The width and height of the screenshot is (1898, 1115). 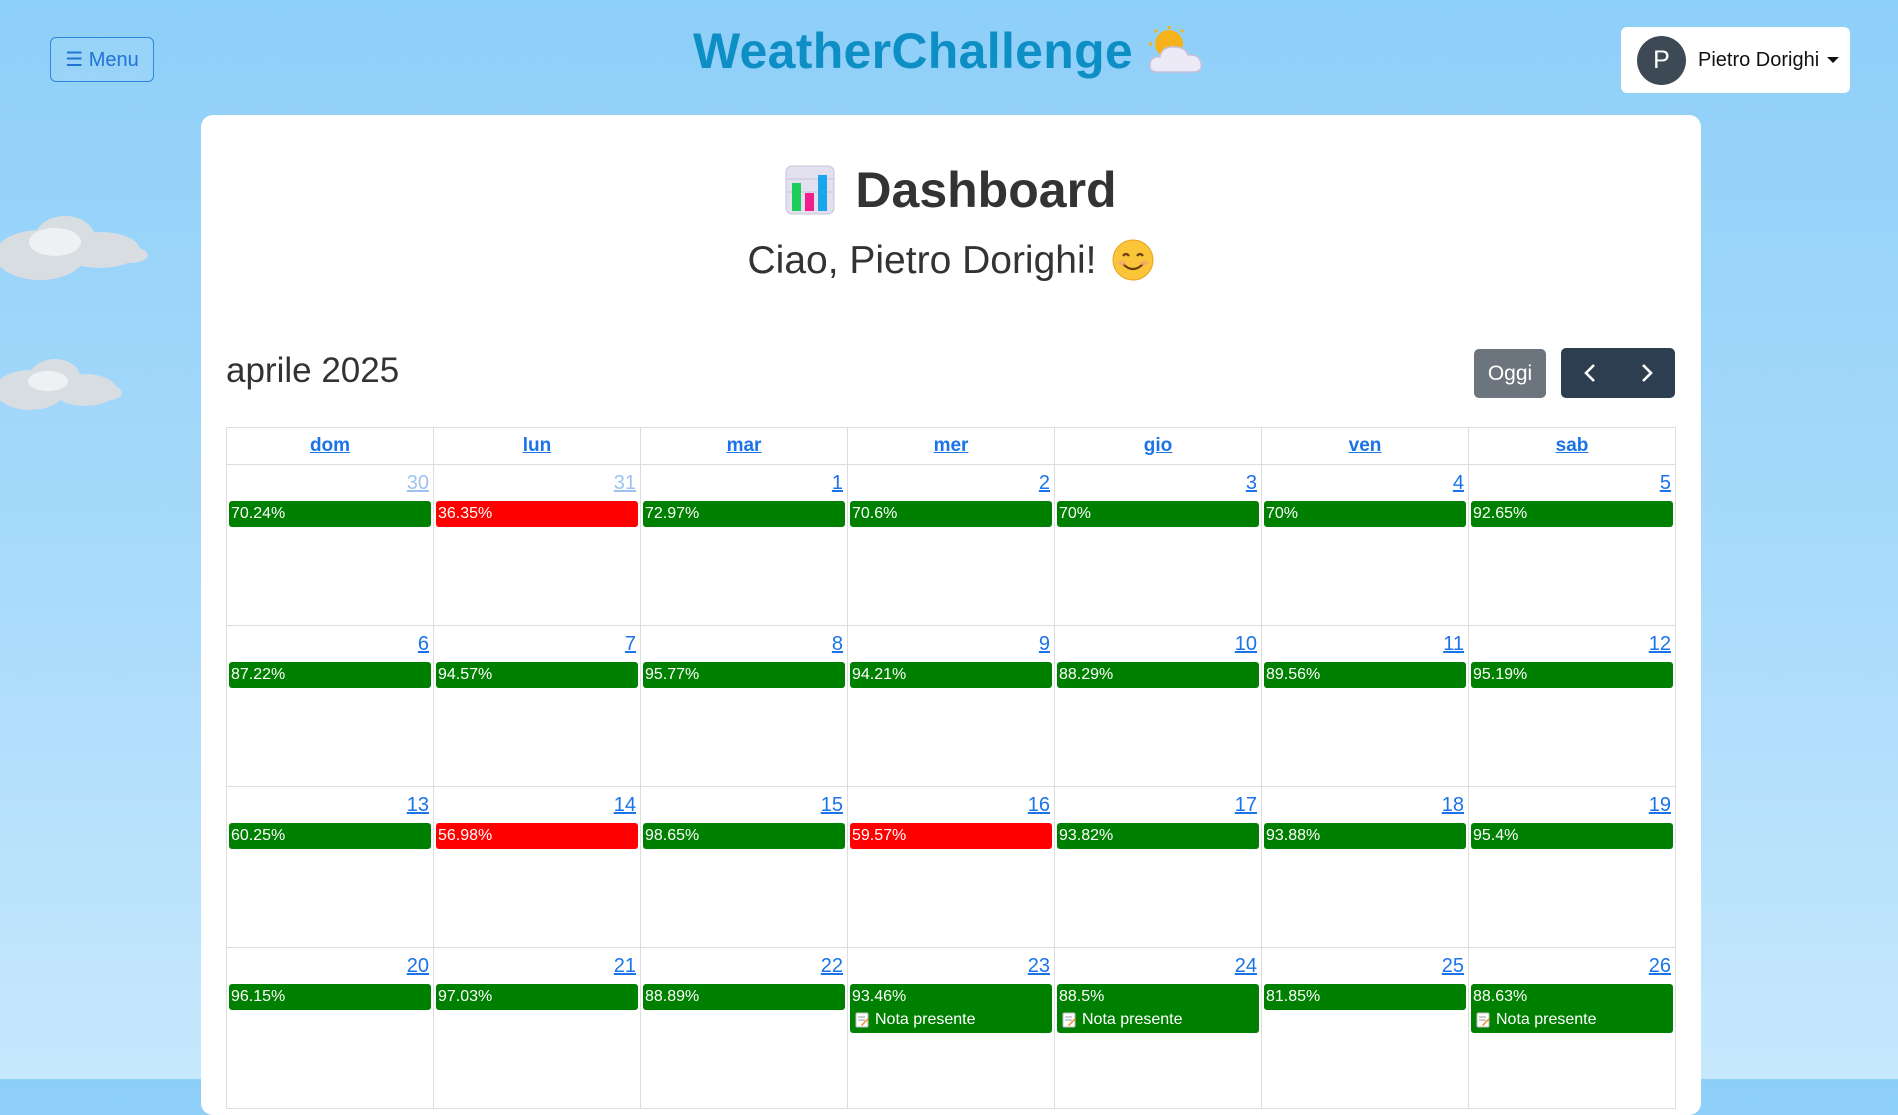 What do you see at coordinates (1646, 373) in the screenshot?
I see `next-month-button` at bounding box center [1646, 373].